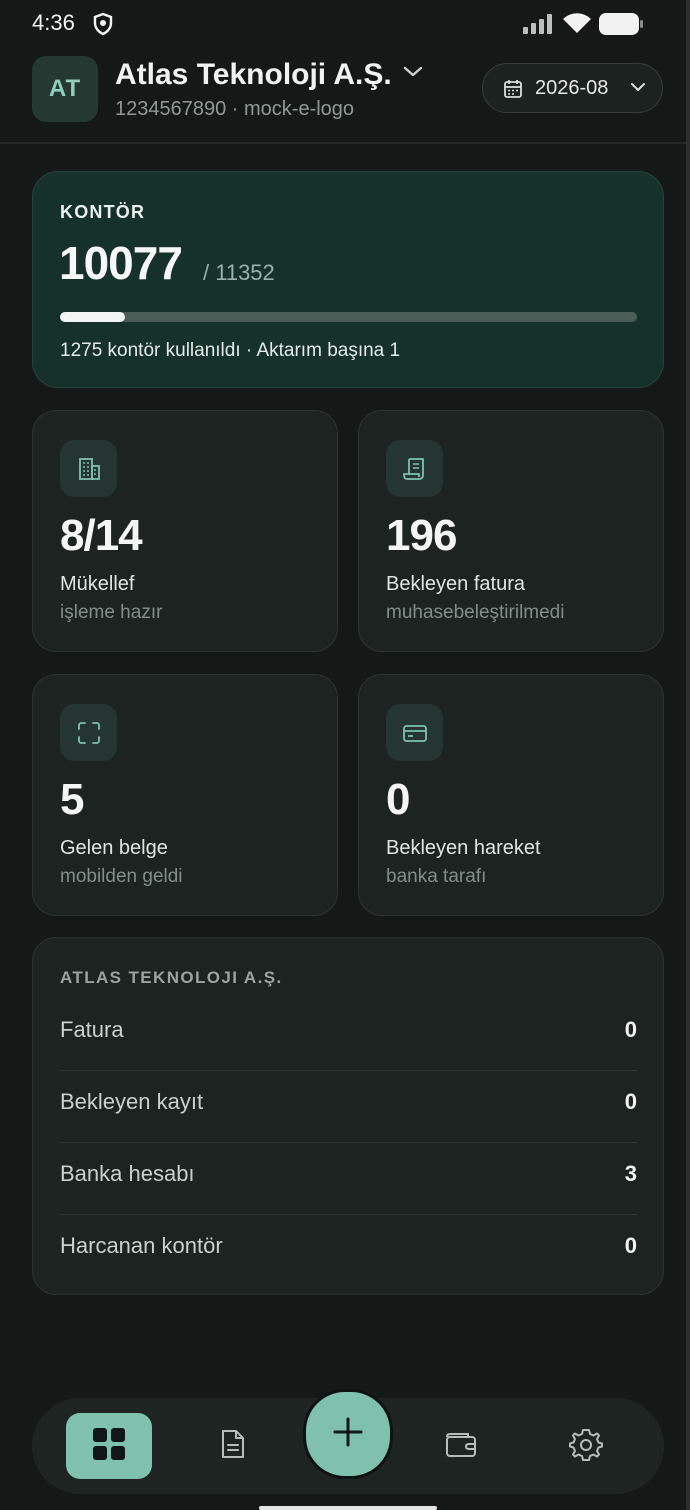 Image resolution: width=690 pixels, height=1510 pixels. I want to click on summary-row-harcanan-kontor: Harcanan kontör 0, so click(348, 1251).